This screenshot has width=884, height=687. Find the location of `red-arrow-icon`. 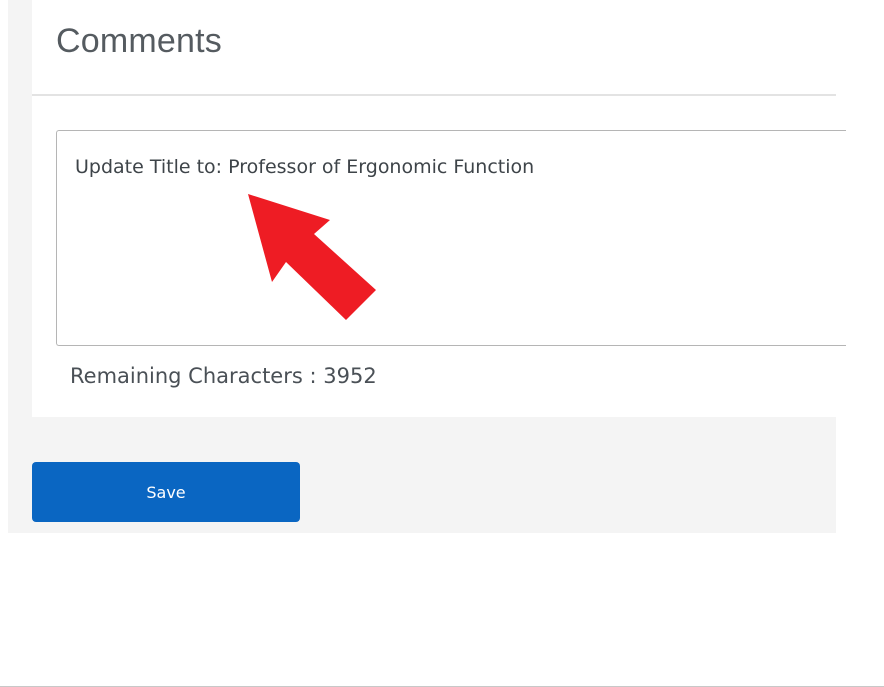

red-arrow-icon is located at coordinates (312, 257).